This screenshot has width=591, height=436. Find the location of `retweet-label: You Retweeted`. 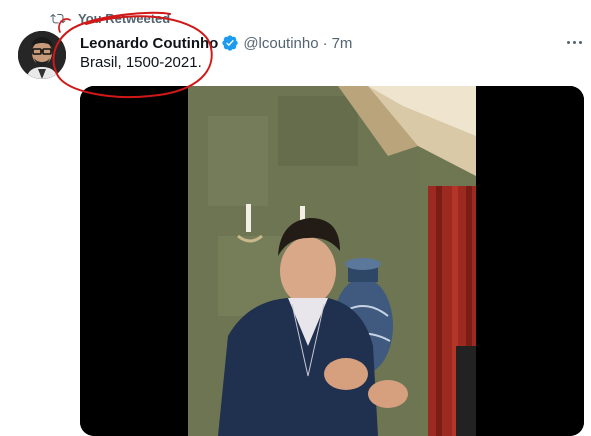

retweet-label: You Retweeted is located at coordinates (124, 18).